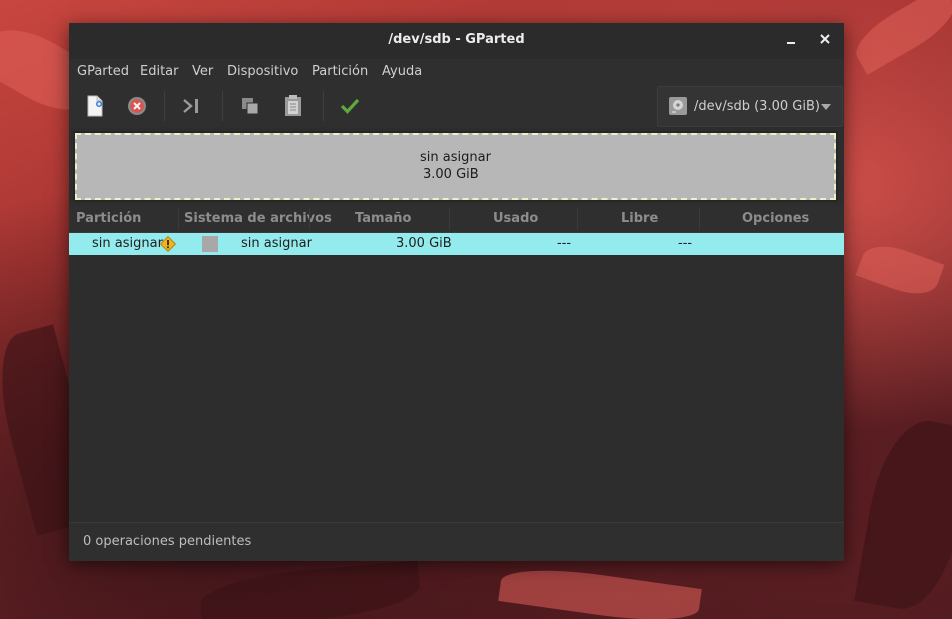 The height and width of the screenshot is (619, 952). Describe the element at coordinates (775, 218) in the screenshot. I see `column-header-opciones: Opciones` at that location.